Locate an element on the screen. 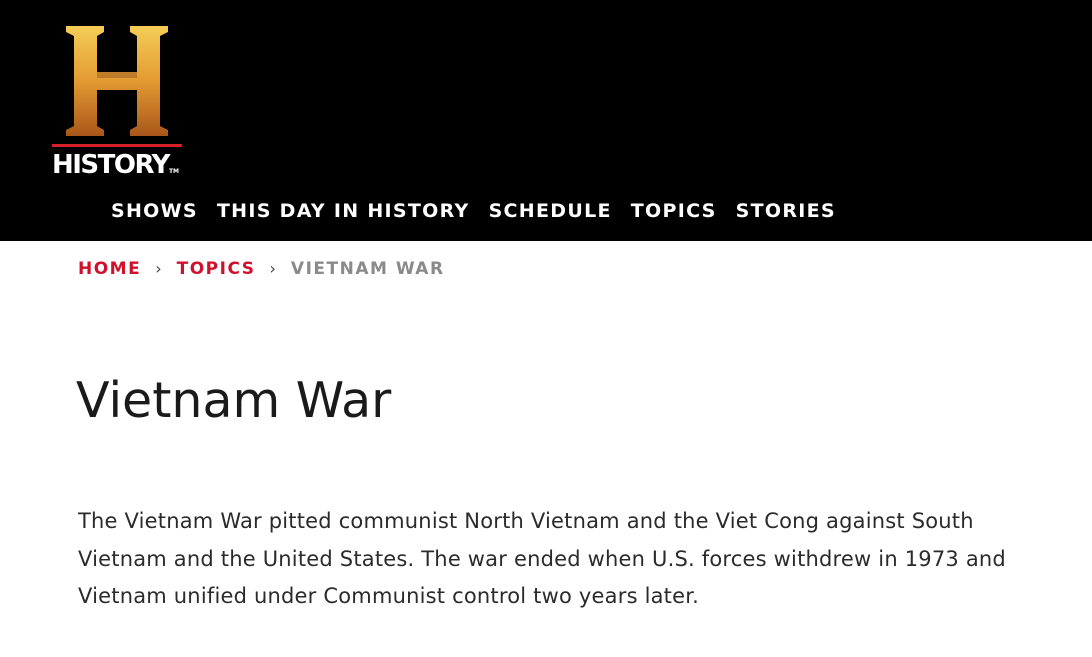 The width and height of the screenshot is (1092, 657). breadcrumb-current: VIETNAM WAR is located at coordinates (367, 269).